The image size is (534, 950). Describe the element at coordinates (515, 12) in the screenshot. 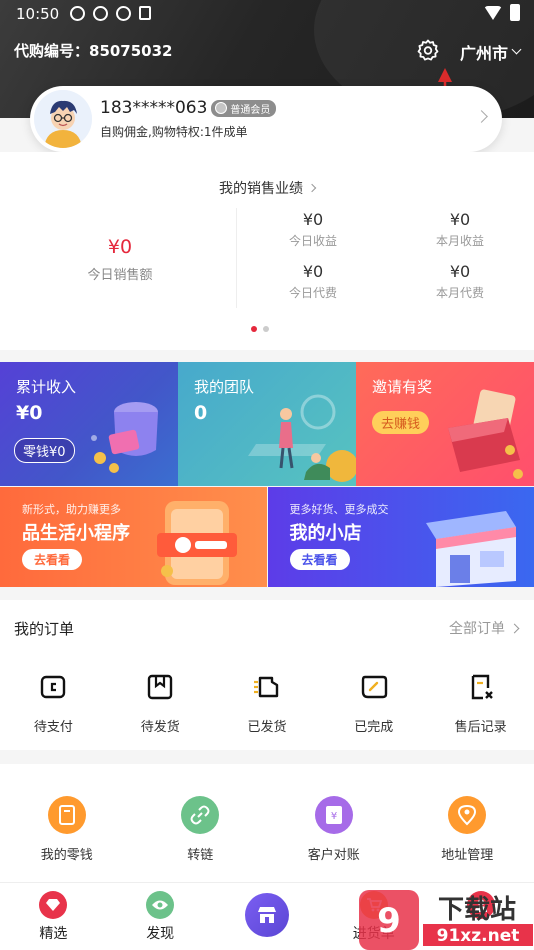

I see `battery-icon` at that location.